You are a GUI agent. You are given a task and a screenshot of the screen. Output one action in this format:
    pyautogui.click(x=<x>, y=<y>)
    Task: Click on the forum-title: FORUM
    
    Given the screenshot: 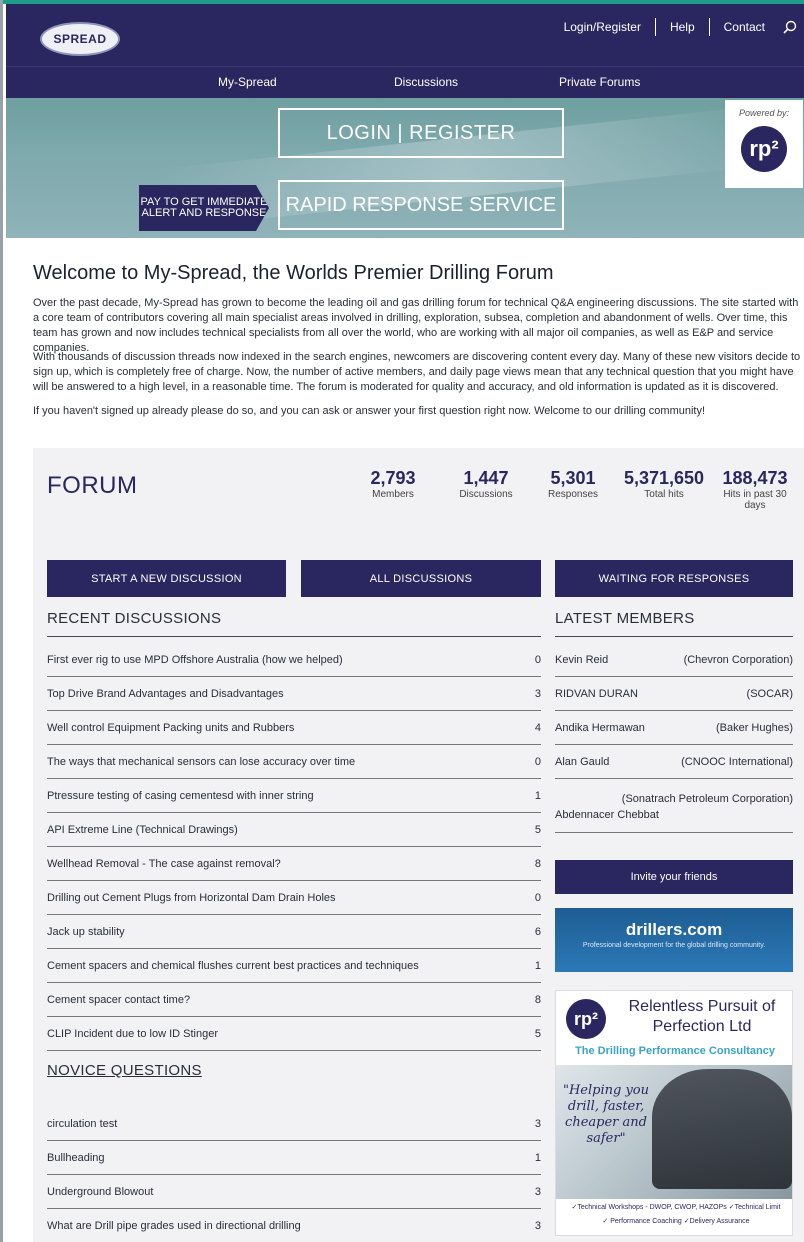 What is the action you would take?
    pyautogui.click(x=92, y=485)
    